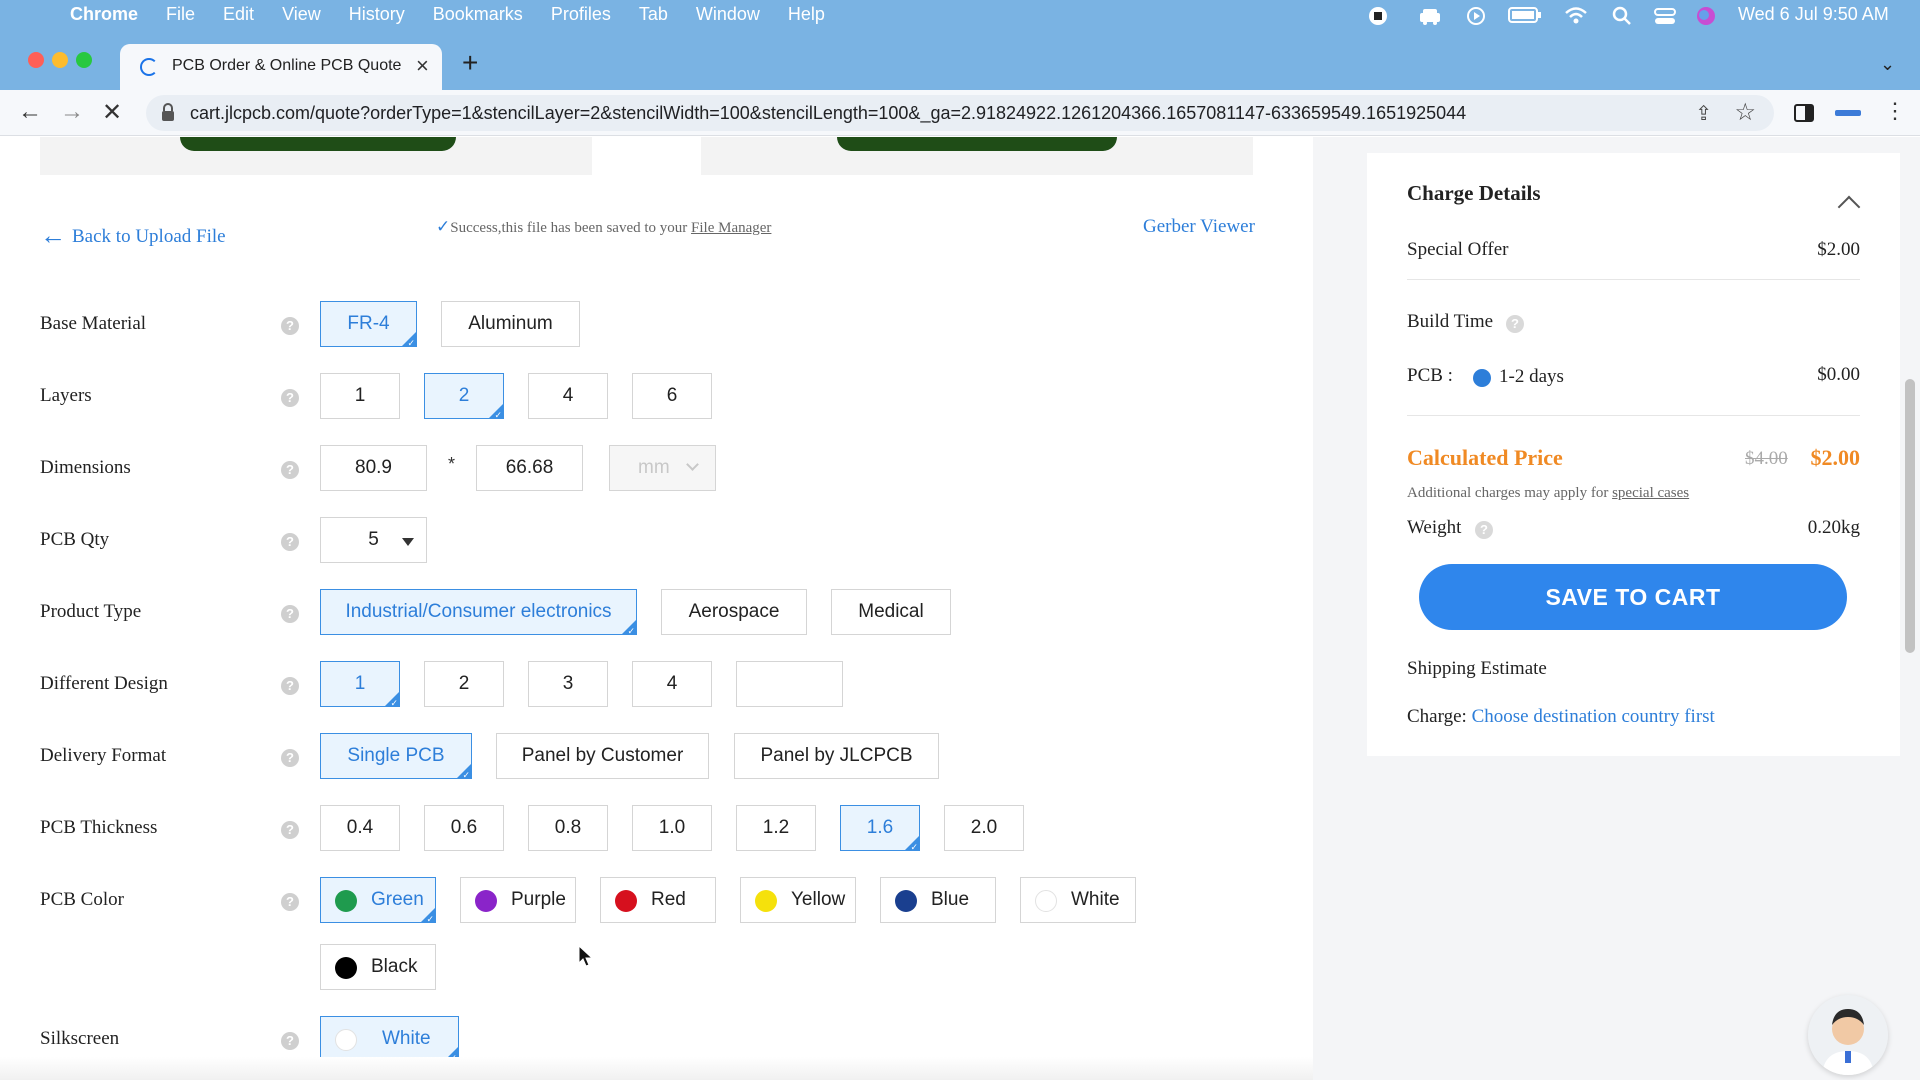 The height and width of the screenshot is (1080, 1920). I want to click on tab-close-icon: ×, so click(422, 66).